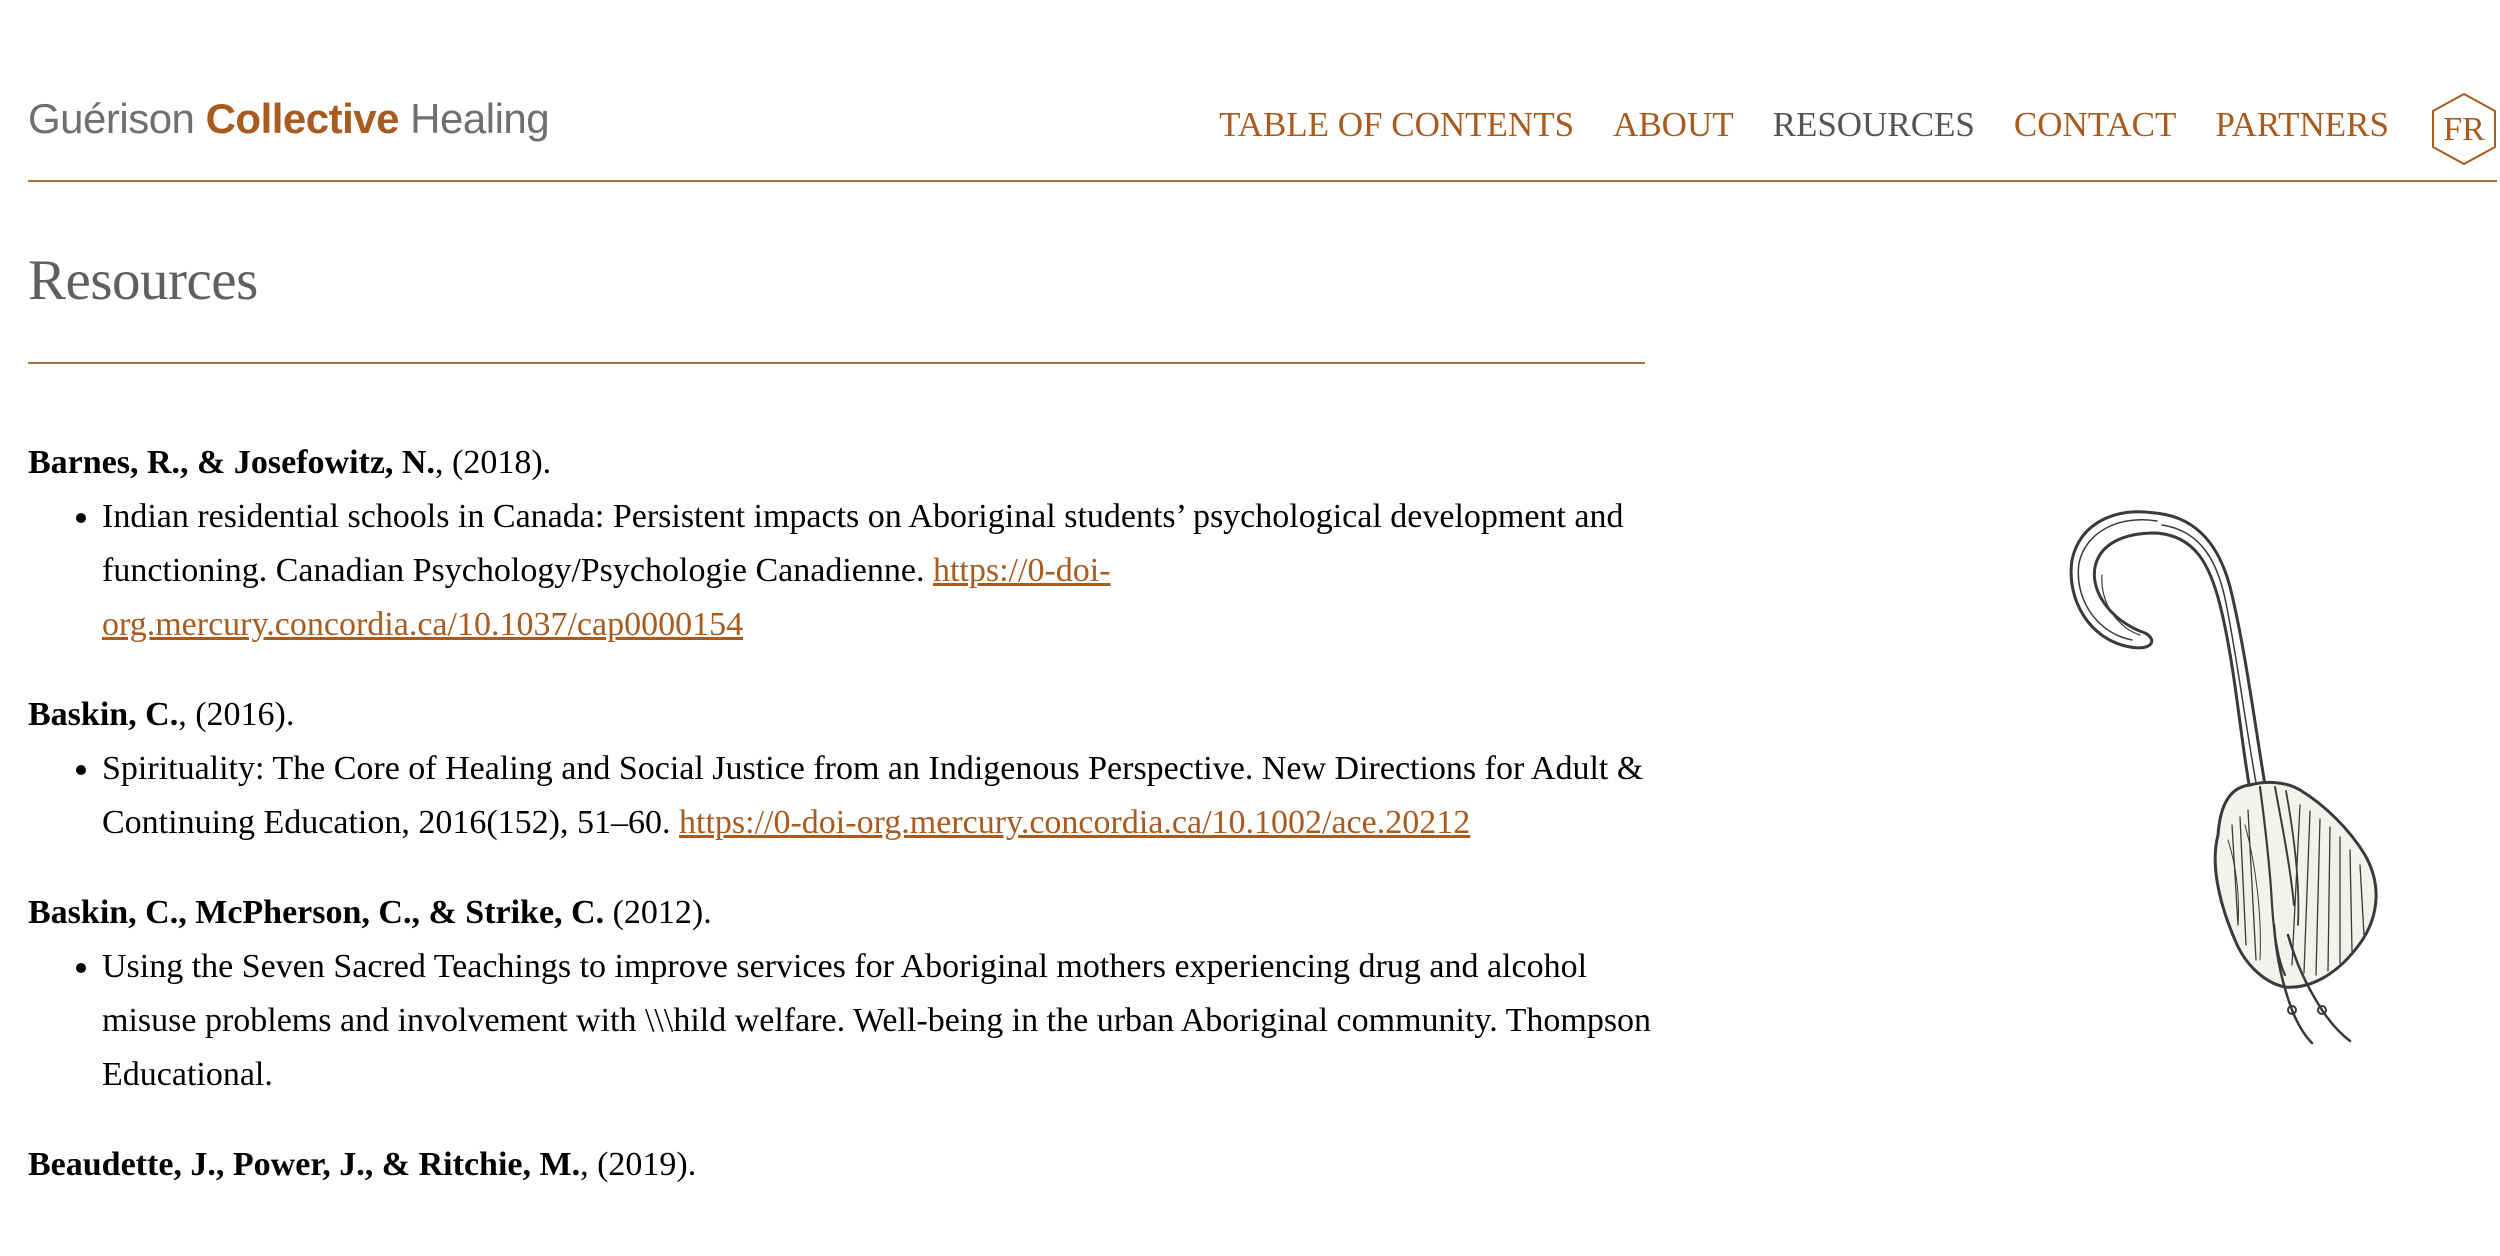  What do you see at coordinates (1673, 125) in the screenshot?
I see `nav-about: ABOUT` at bounding box center [1673, 125].